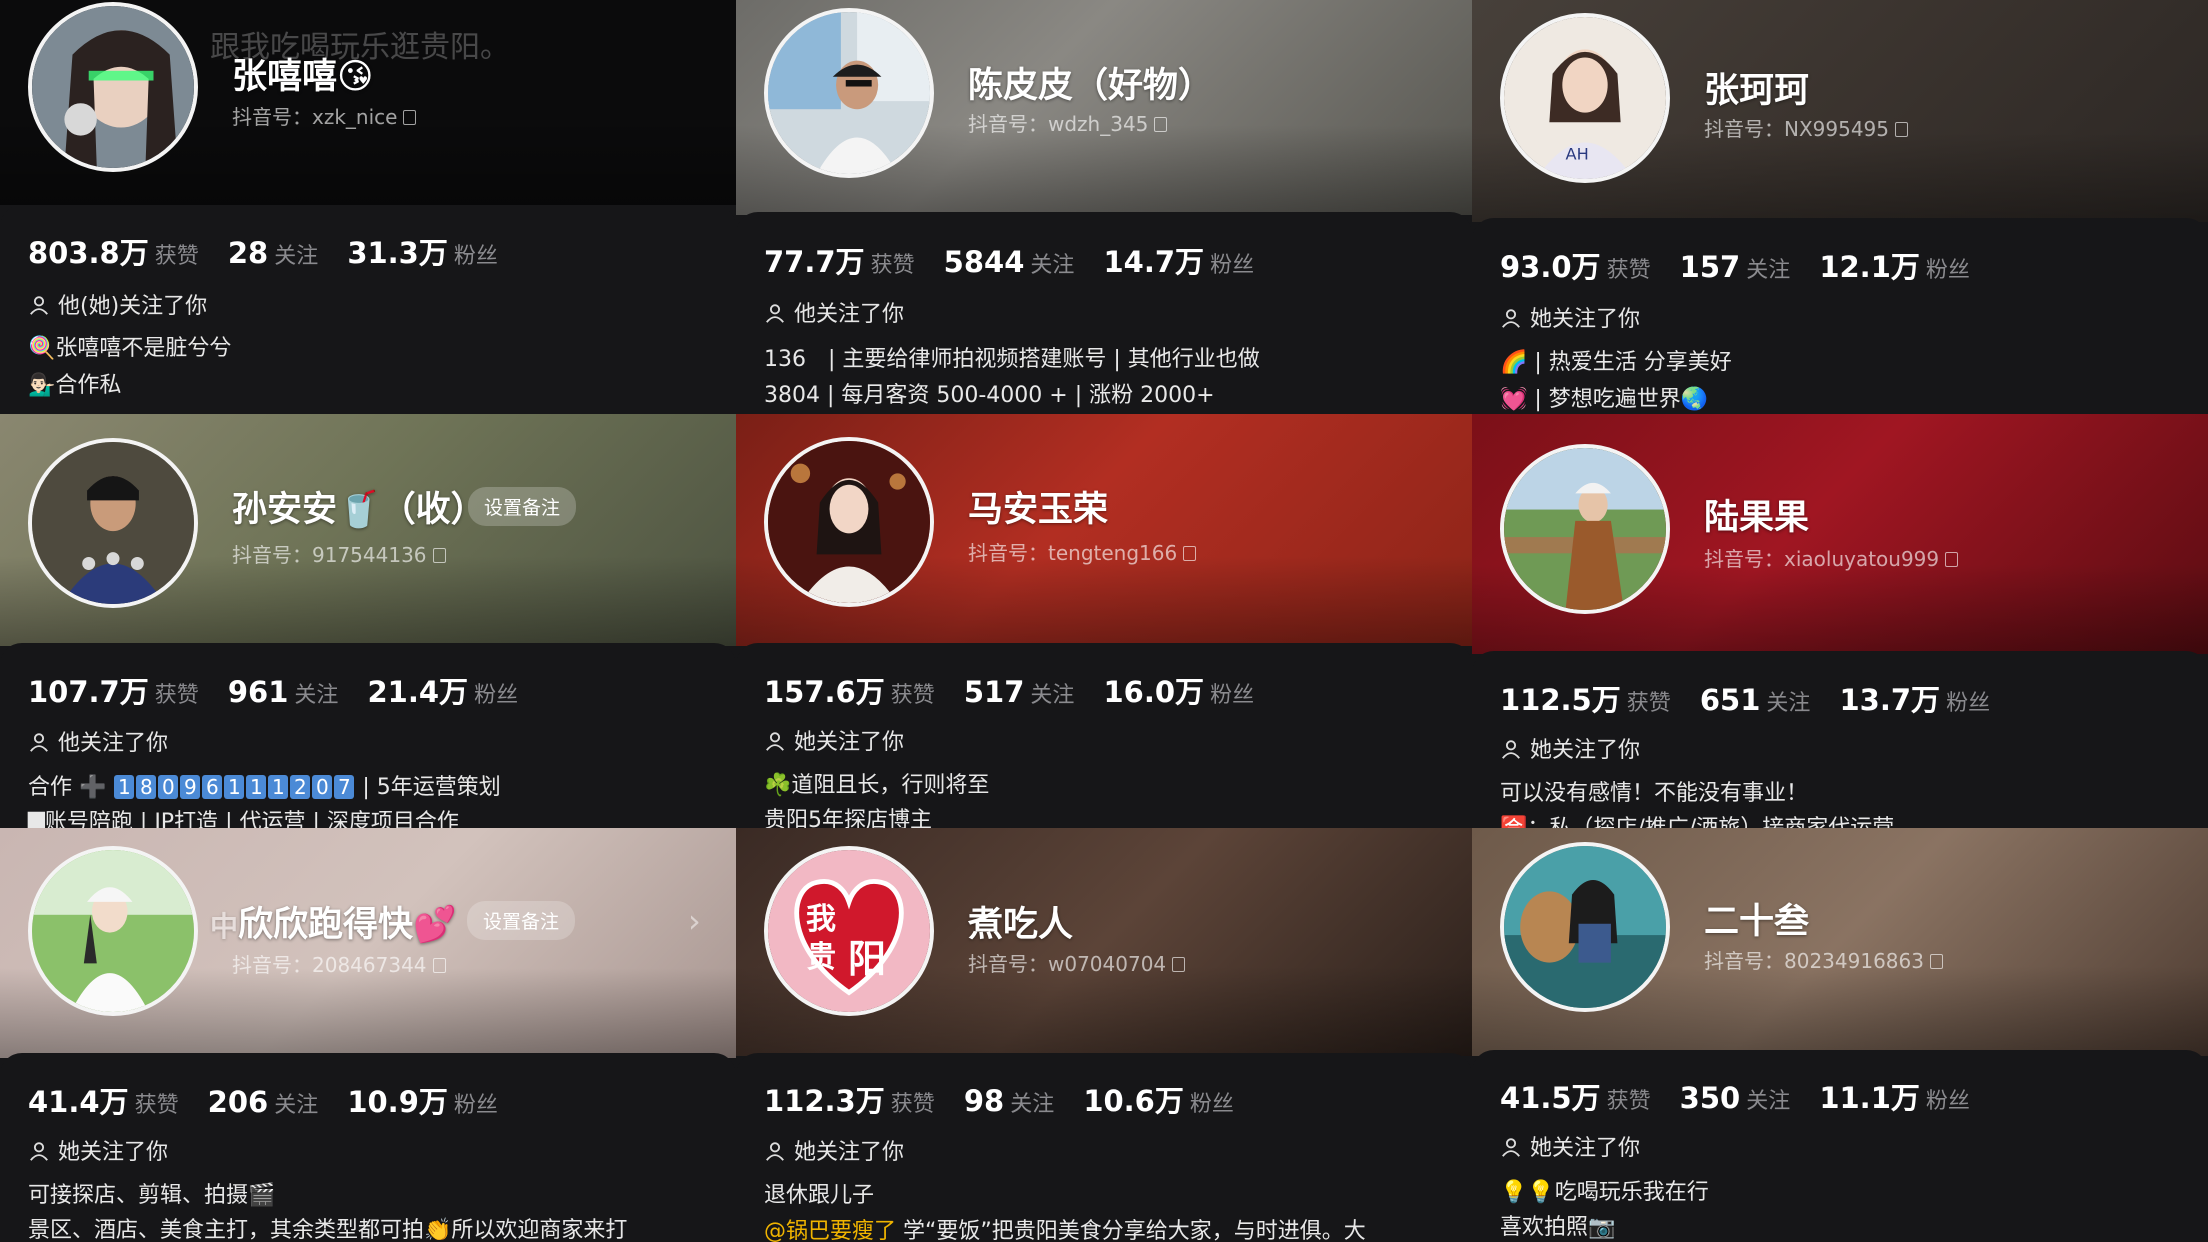 This screenshot has height=1242, width=2208. I want to click on avatar: 我 贵 阳, so click(849, 931).